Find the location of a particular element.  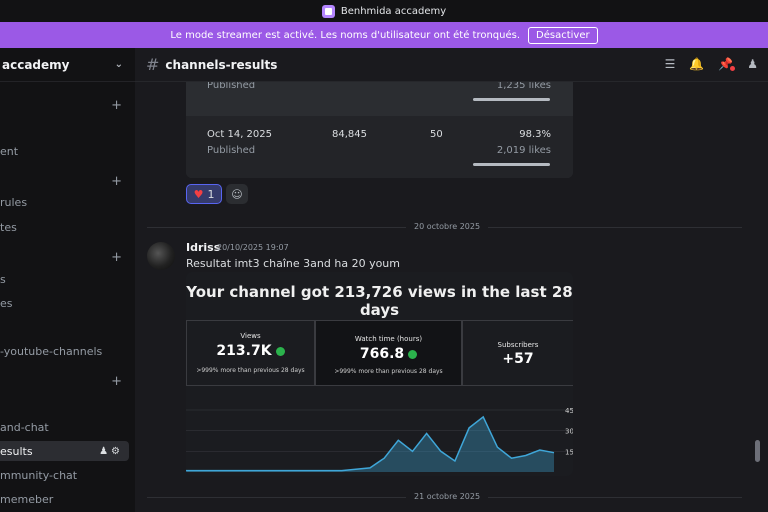

chevron-down-icon: ⌄ is located at coordinates (119, 64).